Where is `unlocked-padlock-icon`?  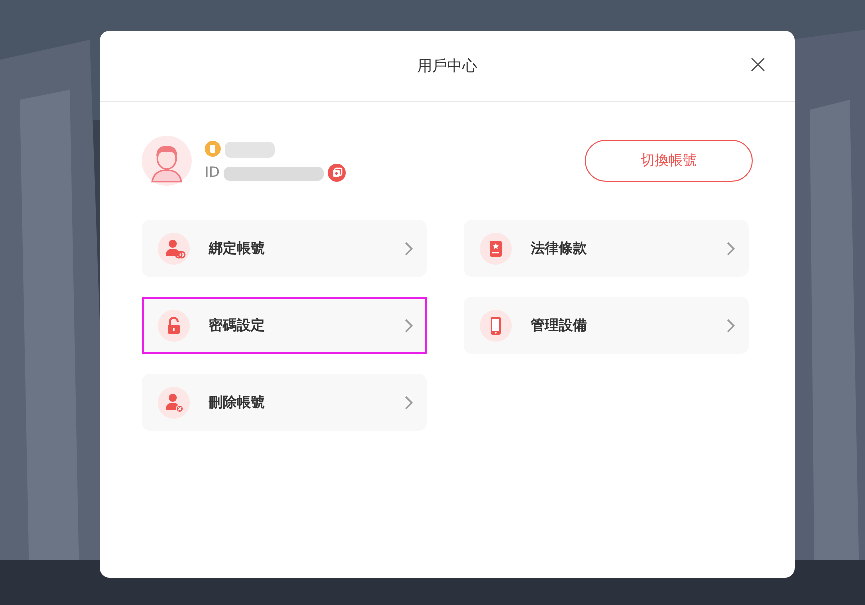 unlocked-padlock-icon is located at coordinates (174, 326).